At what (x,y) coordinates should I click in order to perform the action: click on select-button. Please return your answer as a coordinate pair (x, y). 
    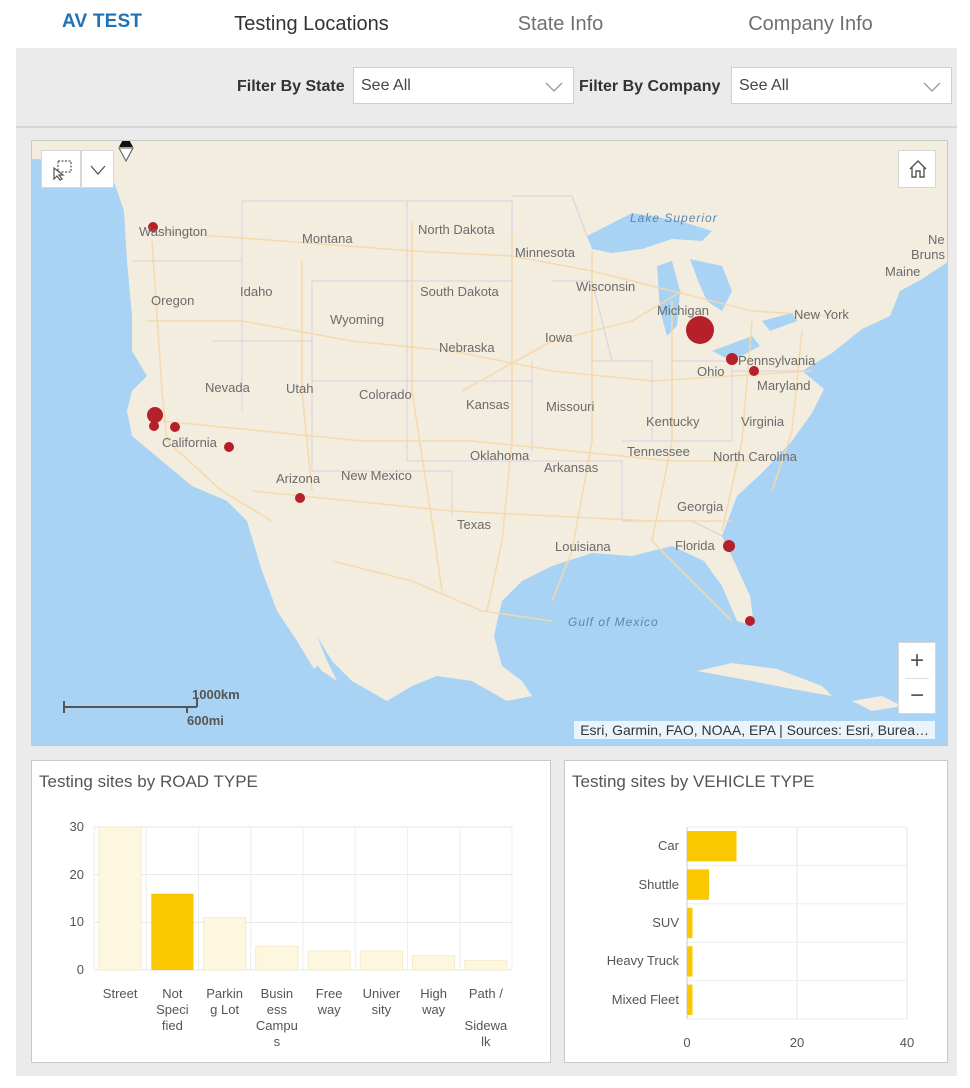
    Looking at the image, I should click on (61, 169).